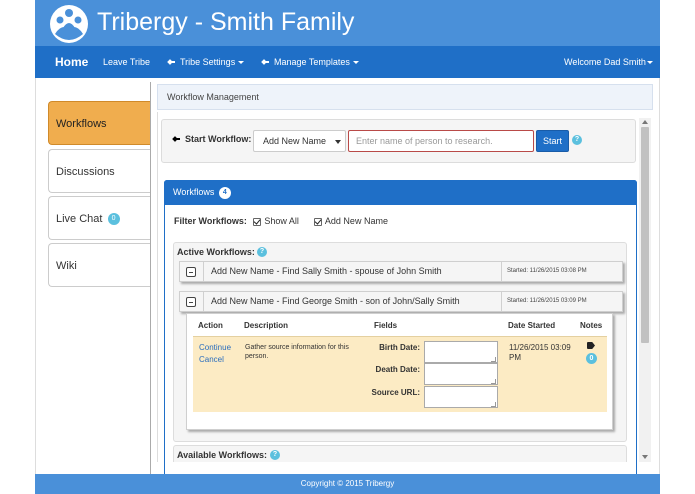 The width and height of the screenshot is (695, 494). What do you see at coordinates (126, 62) in the screenshot?
I see `nav-leave-tribe: Leave Tribe` at bounding box center [126, 62].